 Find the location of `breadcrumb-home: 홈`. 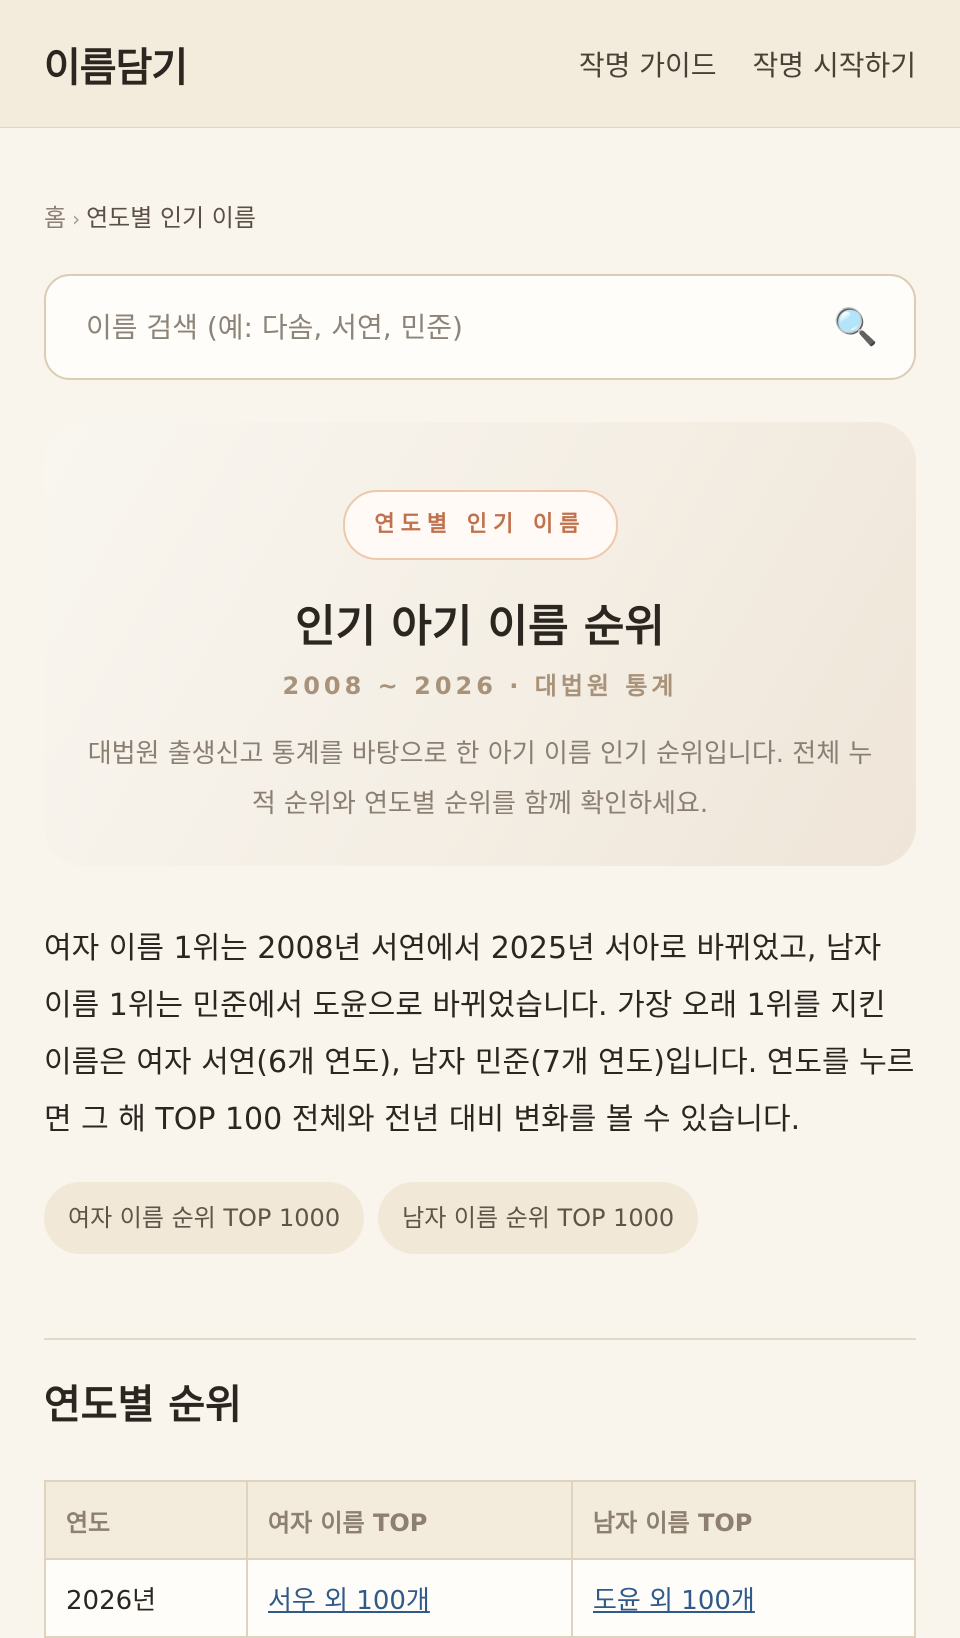

breadcrumb-home: 홈 is located at coordinates (55, 218).